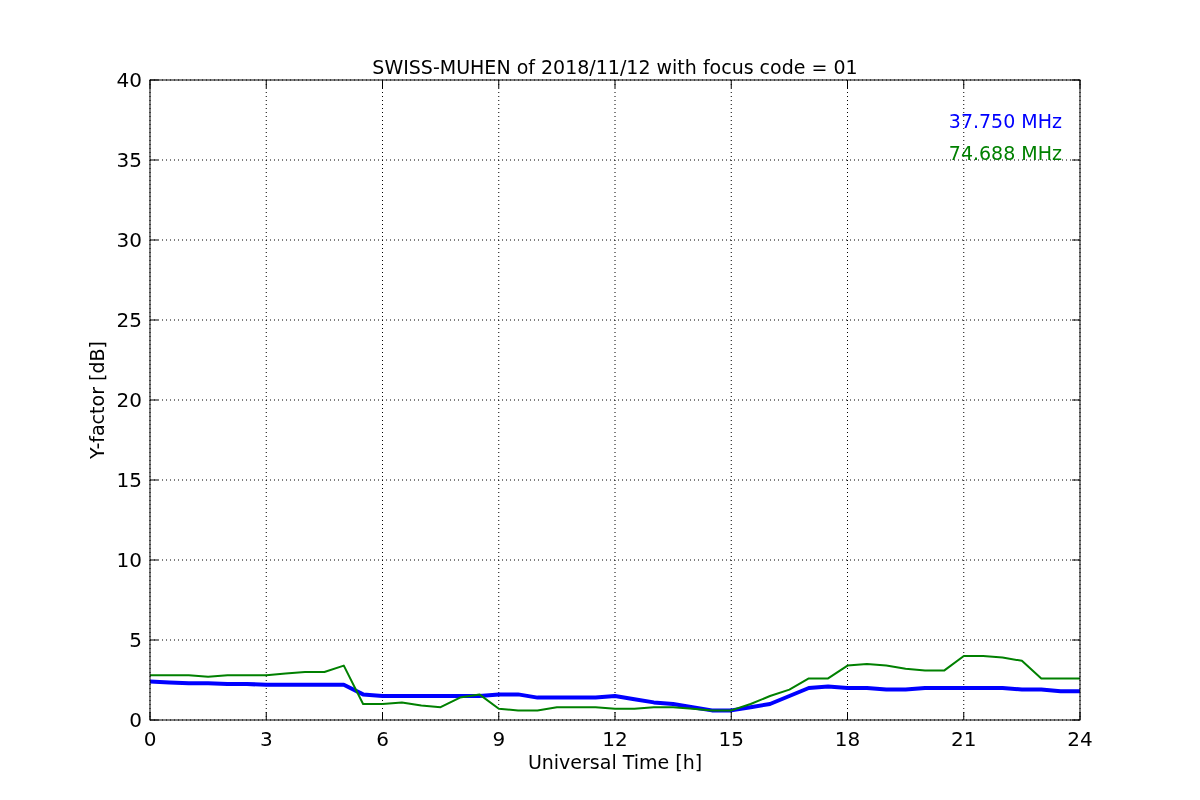 This screenshot has width=1200, height=800. I want to click on x-tick-label: 24, so click(1080, 739).